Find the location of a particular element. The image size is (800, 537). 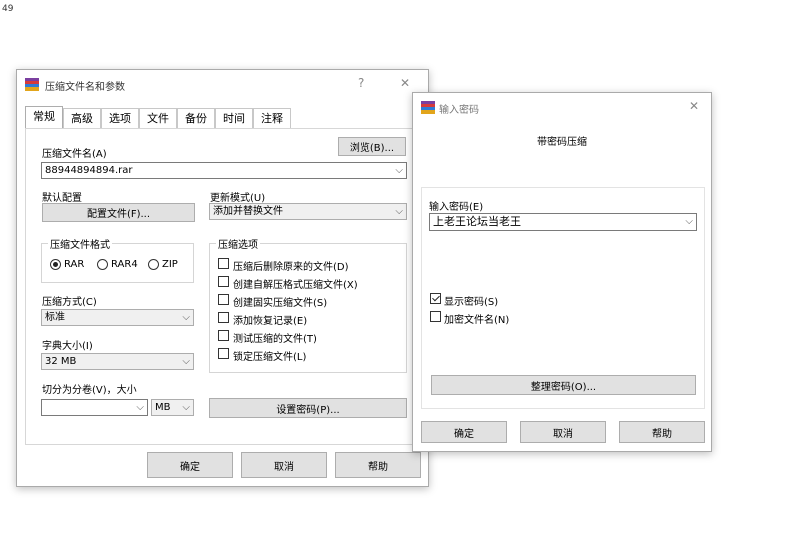

method-value: 标准 is located at coordinates (55, 317).